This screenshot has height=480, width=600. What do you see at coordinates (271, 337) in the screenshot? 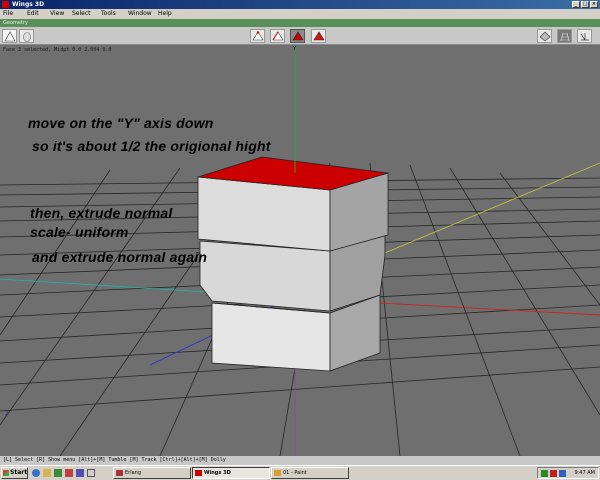
I see `bottom-front-face` at bounding box center [271, 337].